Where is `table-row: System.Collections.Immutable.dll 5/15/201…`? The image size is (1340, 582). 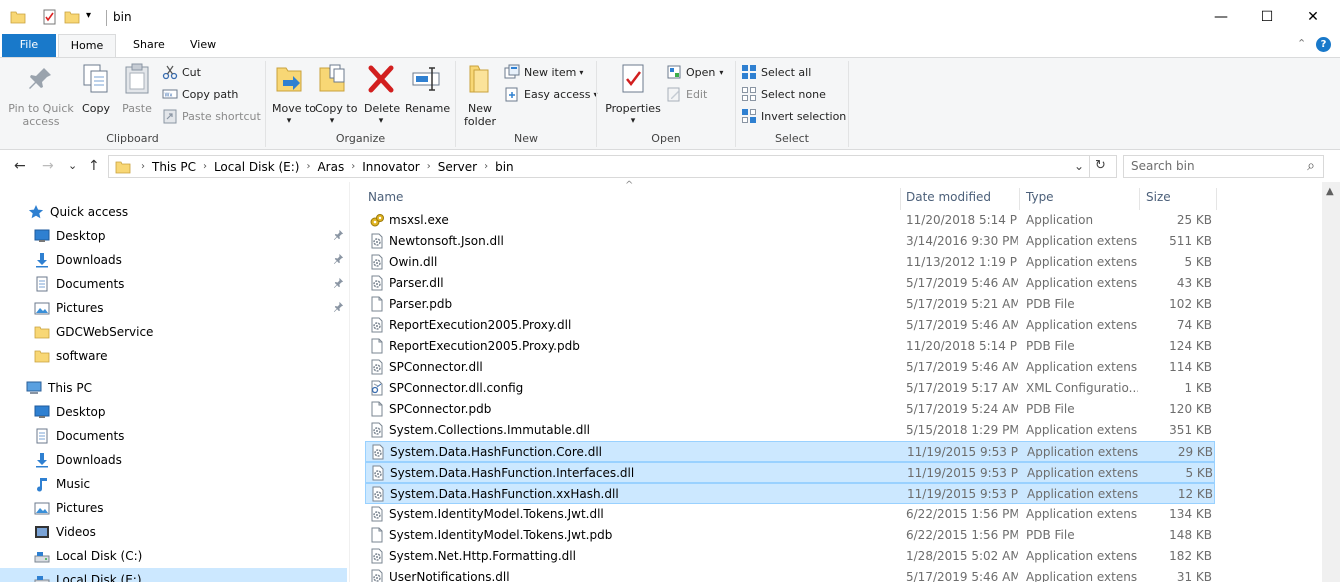 table-row: System.Collections.Immutable.dll 5/15/201… is located at coordinates (790, 430).